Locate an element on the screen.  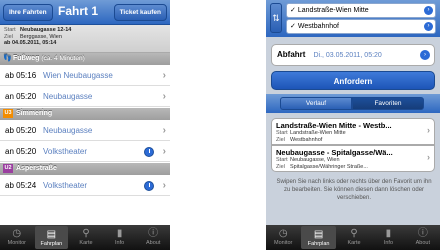
section-title: Simmering is located at coordinates (34, 113).